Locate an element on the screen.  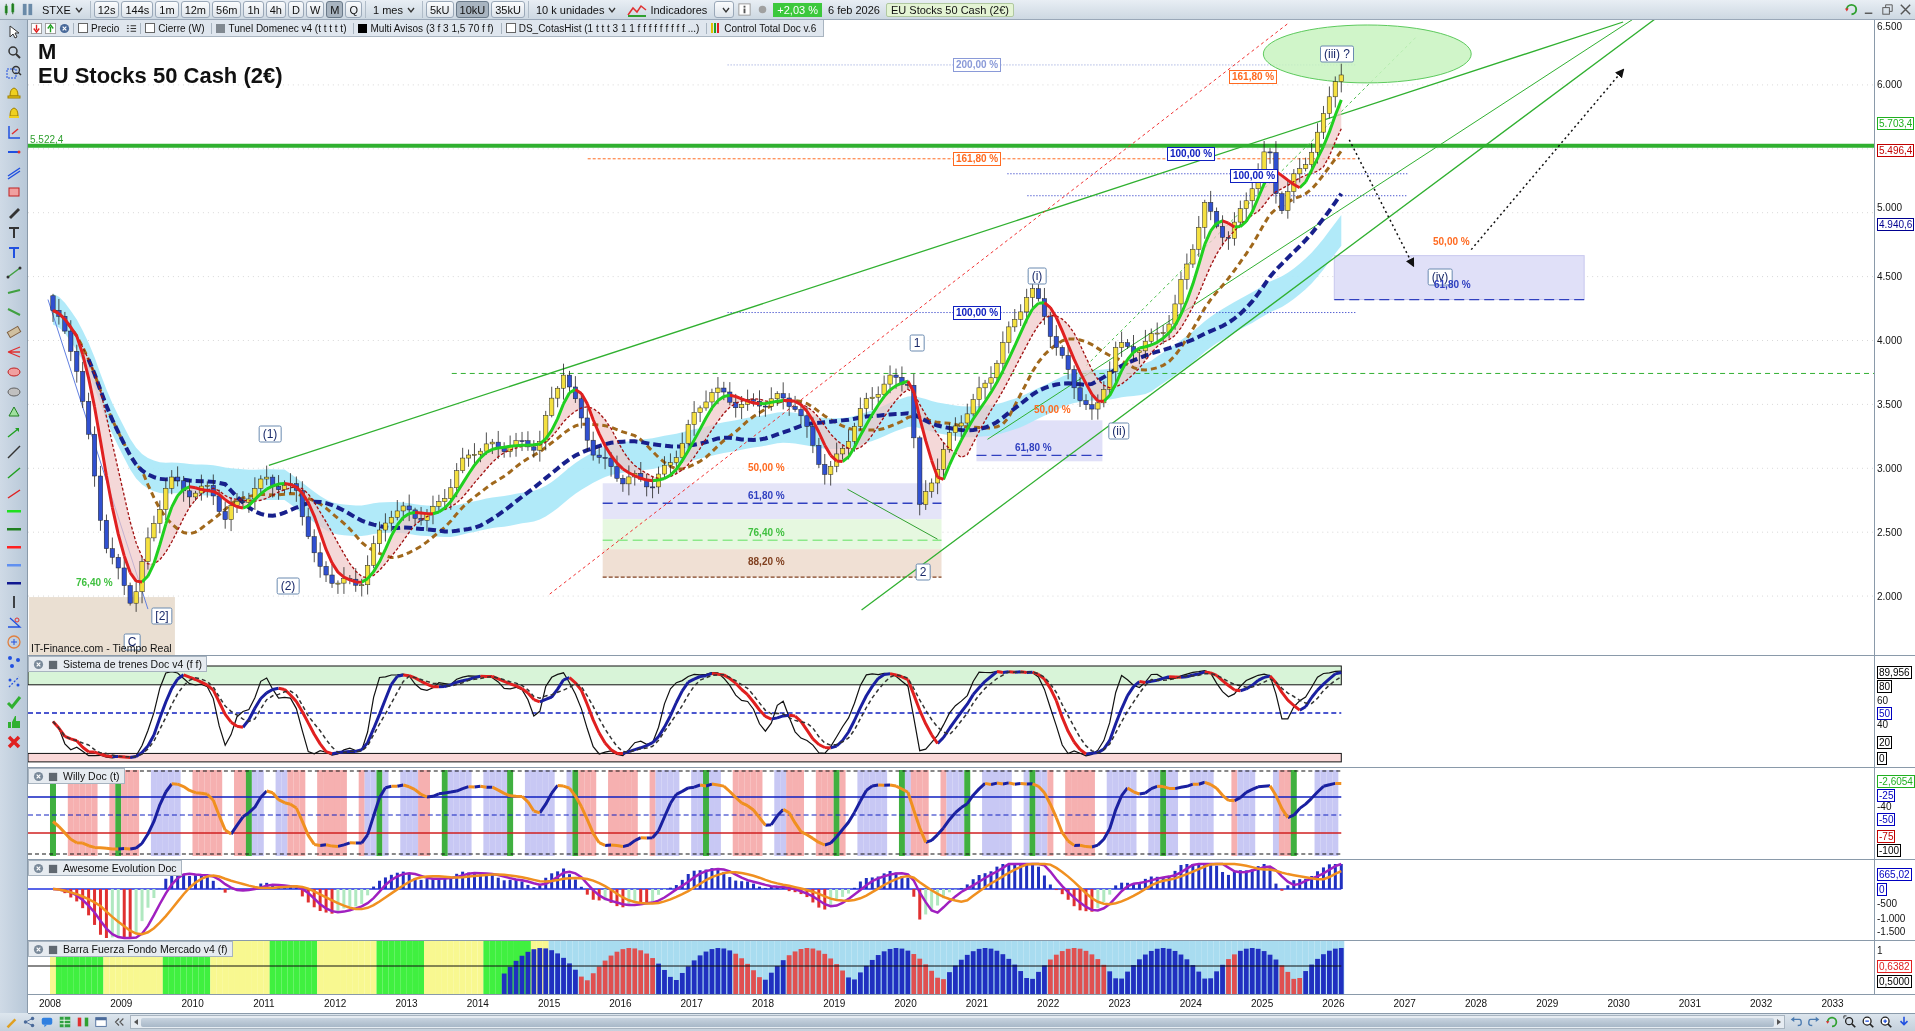
axis-tick-label: 40 is located at coordinates (1883, 724).